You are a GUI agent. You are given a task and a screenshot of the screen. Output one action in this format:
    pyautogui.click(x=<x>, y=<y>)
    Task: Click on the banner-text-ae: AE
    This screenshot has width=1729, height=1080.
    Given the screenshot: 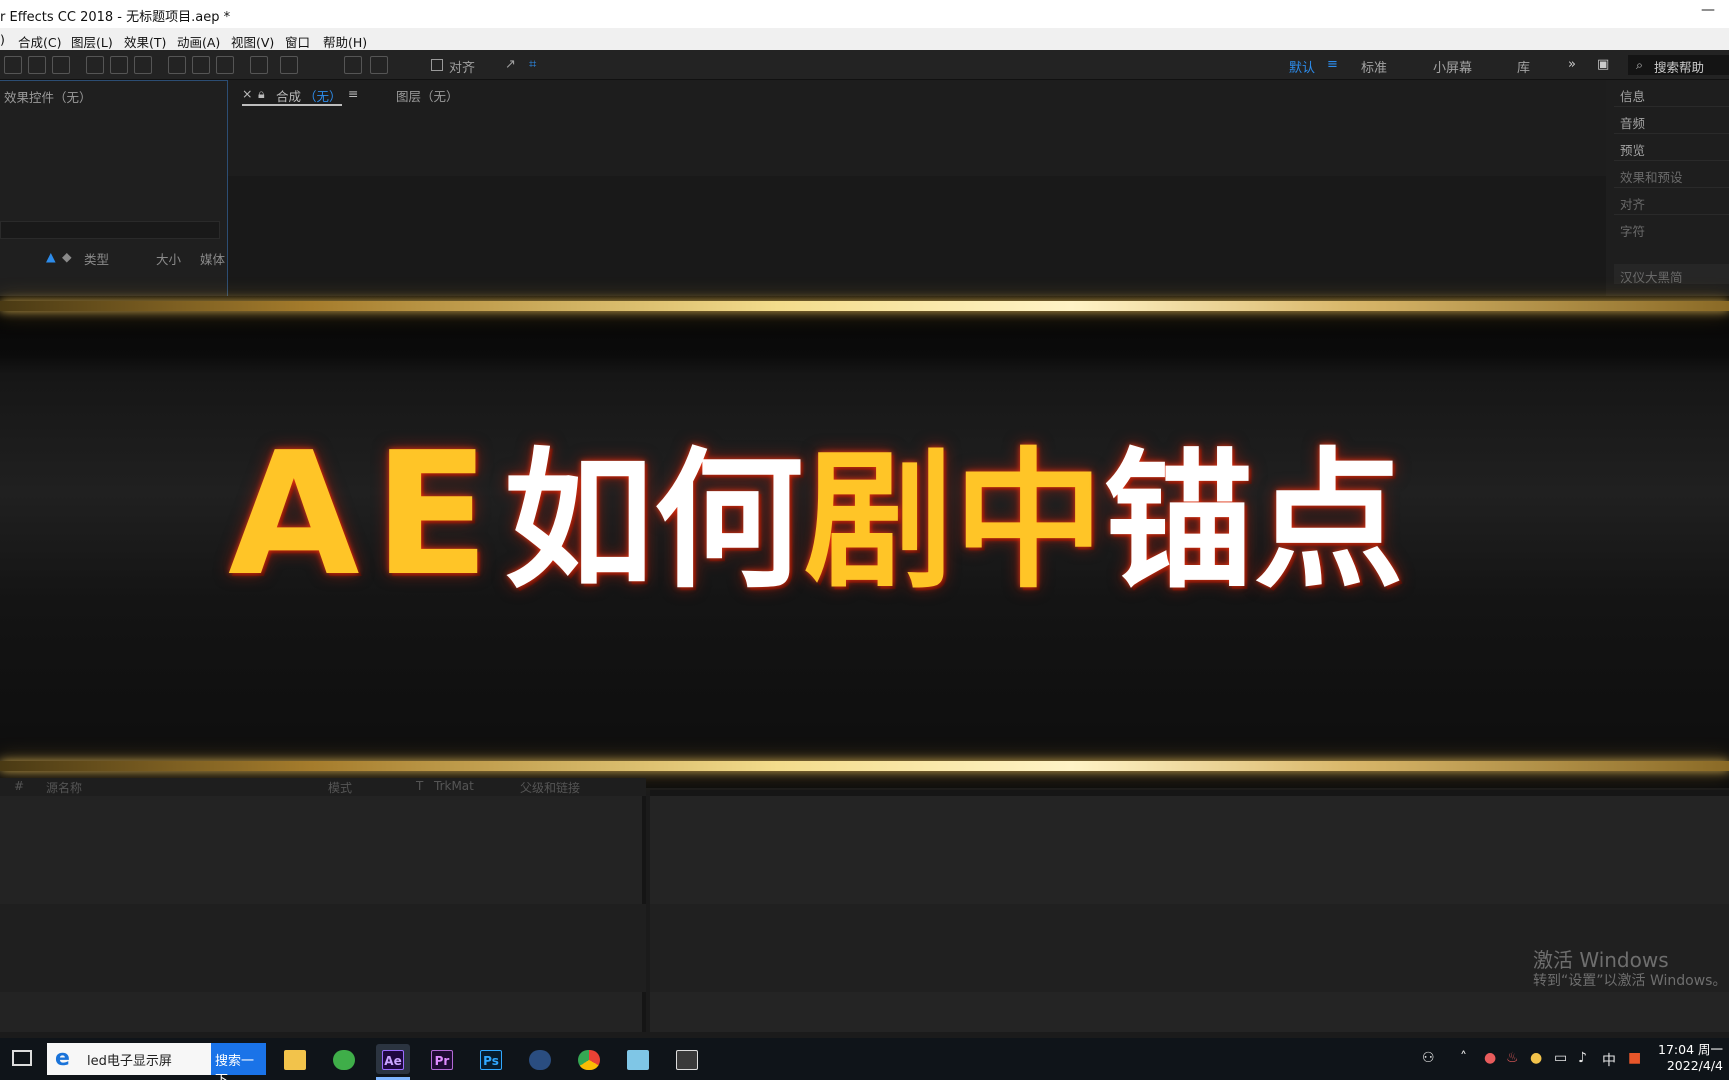 What is the action you would take?
    pyautogui.click(x=366, y=515)
    